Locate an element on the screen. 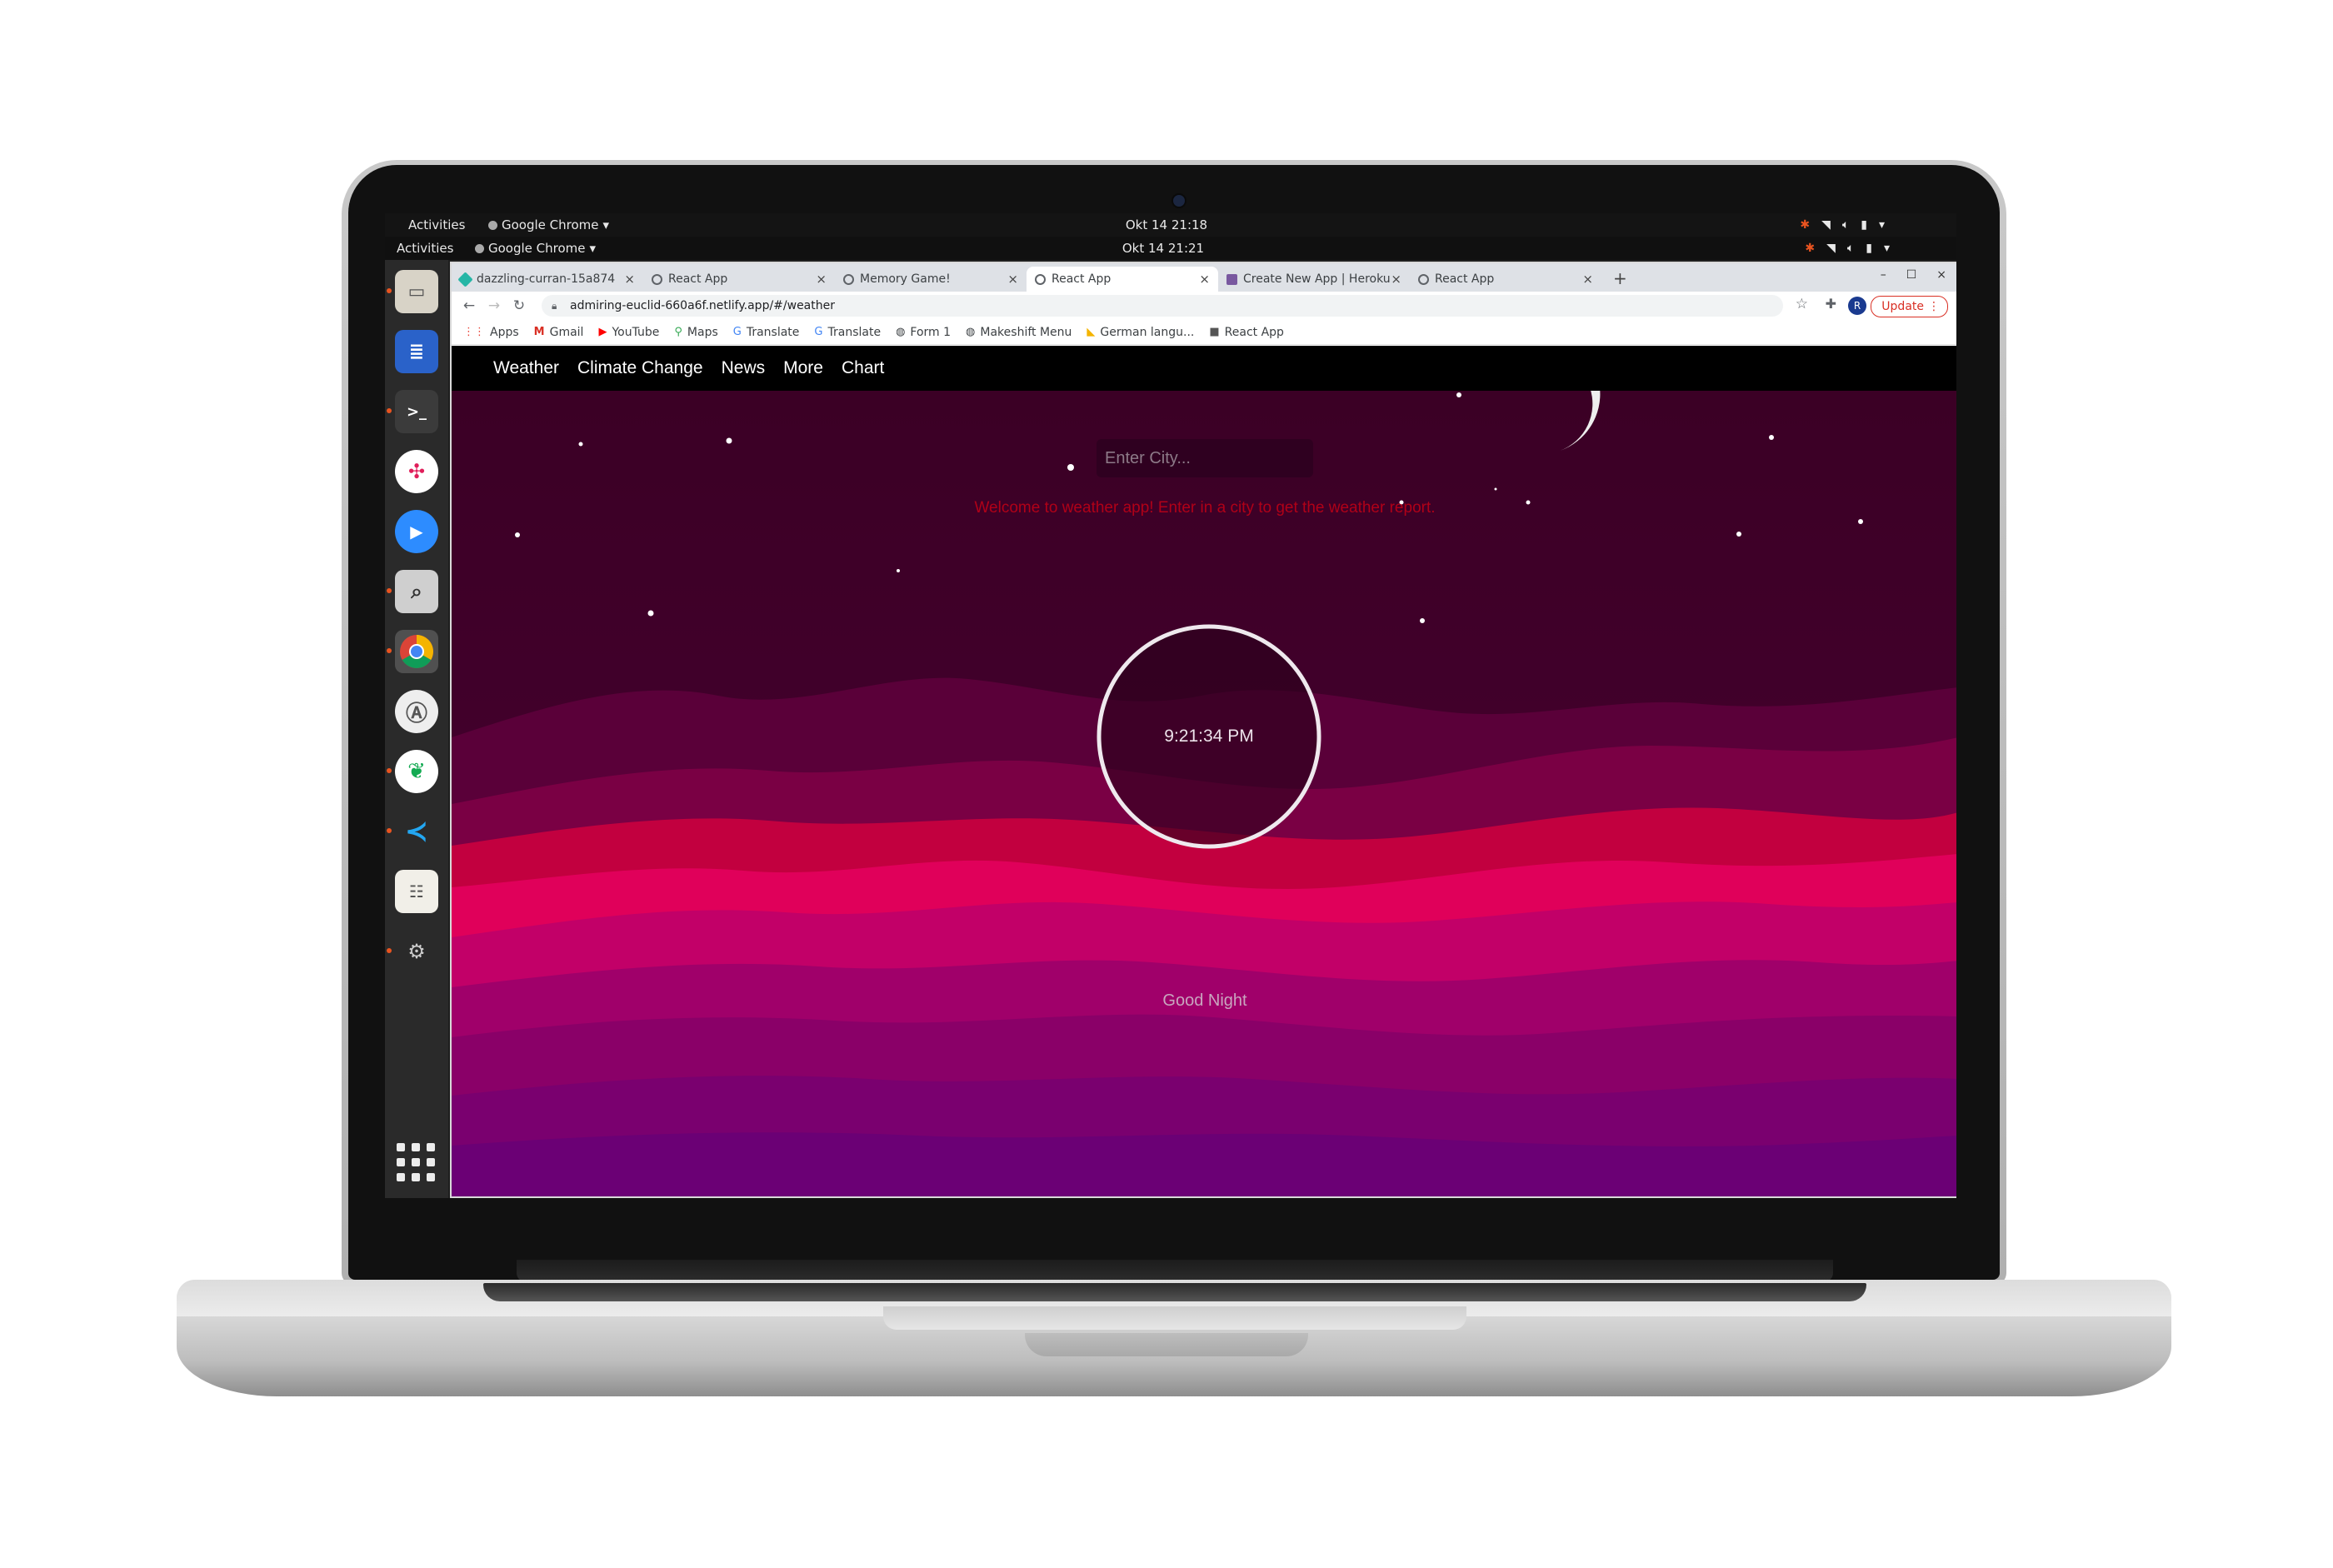  nav-weather: Weather is located at coordinates (526, 368).